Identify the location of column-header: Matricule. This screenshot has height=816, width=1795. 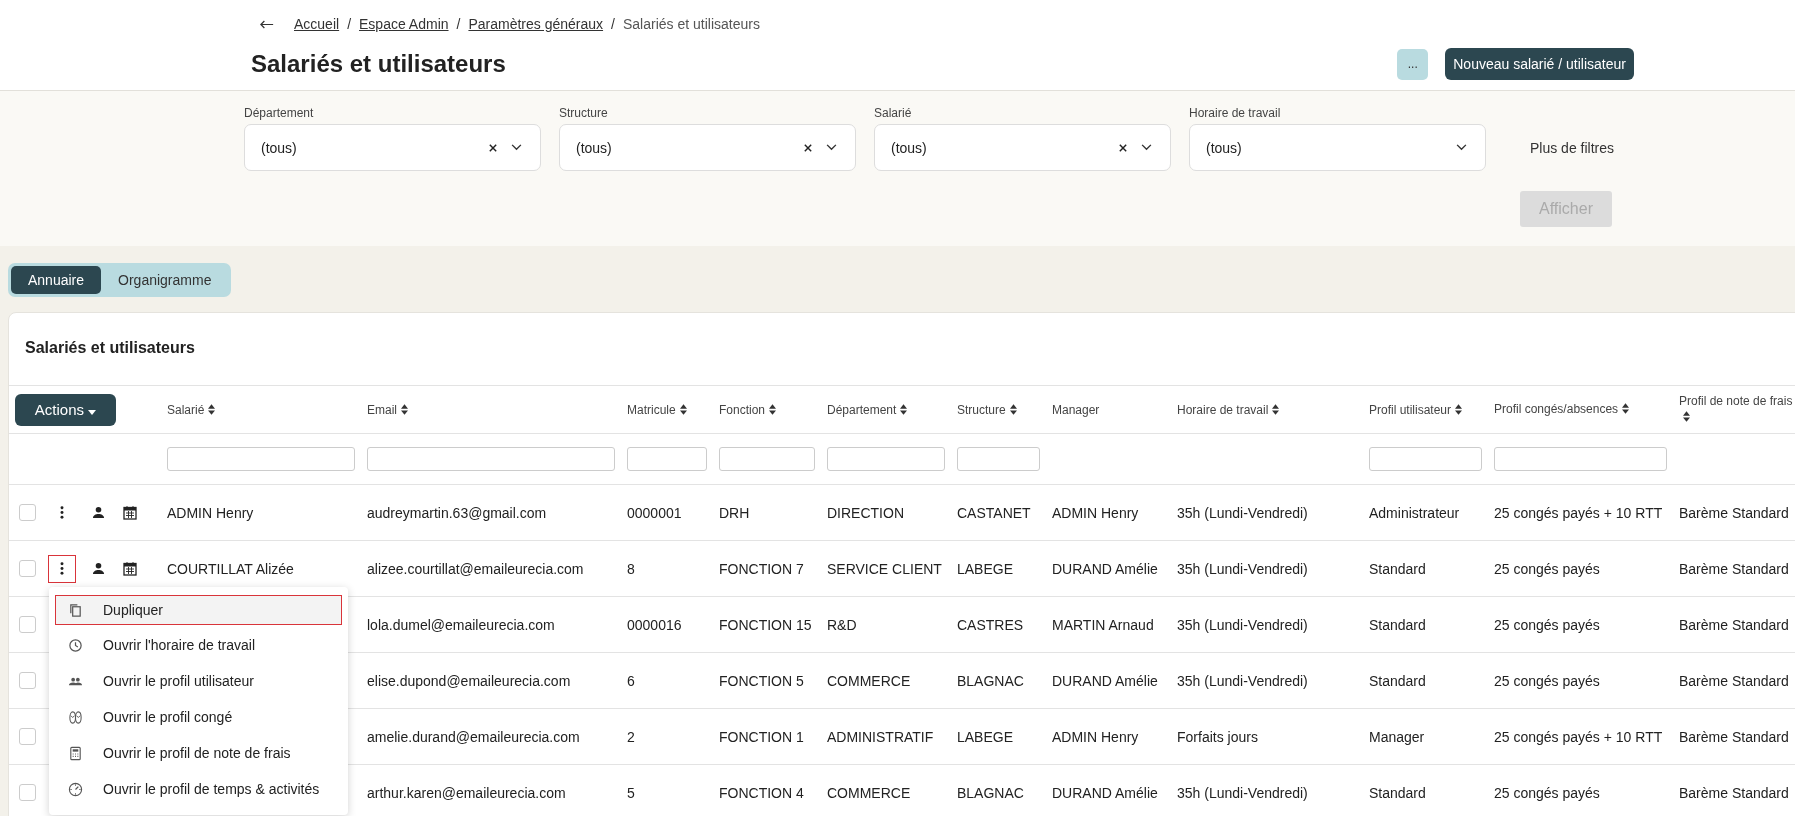
(651, 409).